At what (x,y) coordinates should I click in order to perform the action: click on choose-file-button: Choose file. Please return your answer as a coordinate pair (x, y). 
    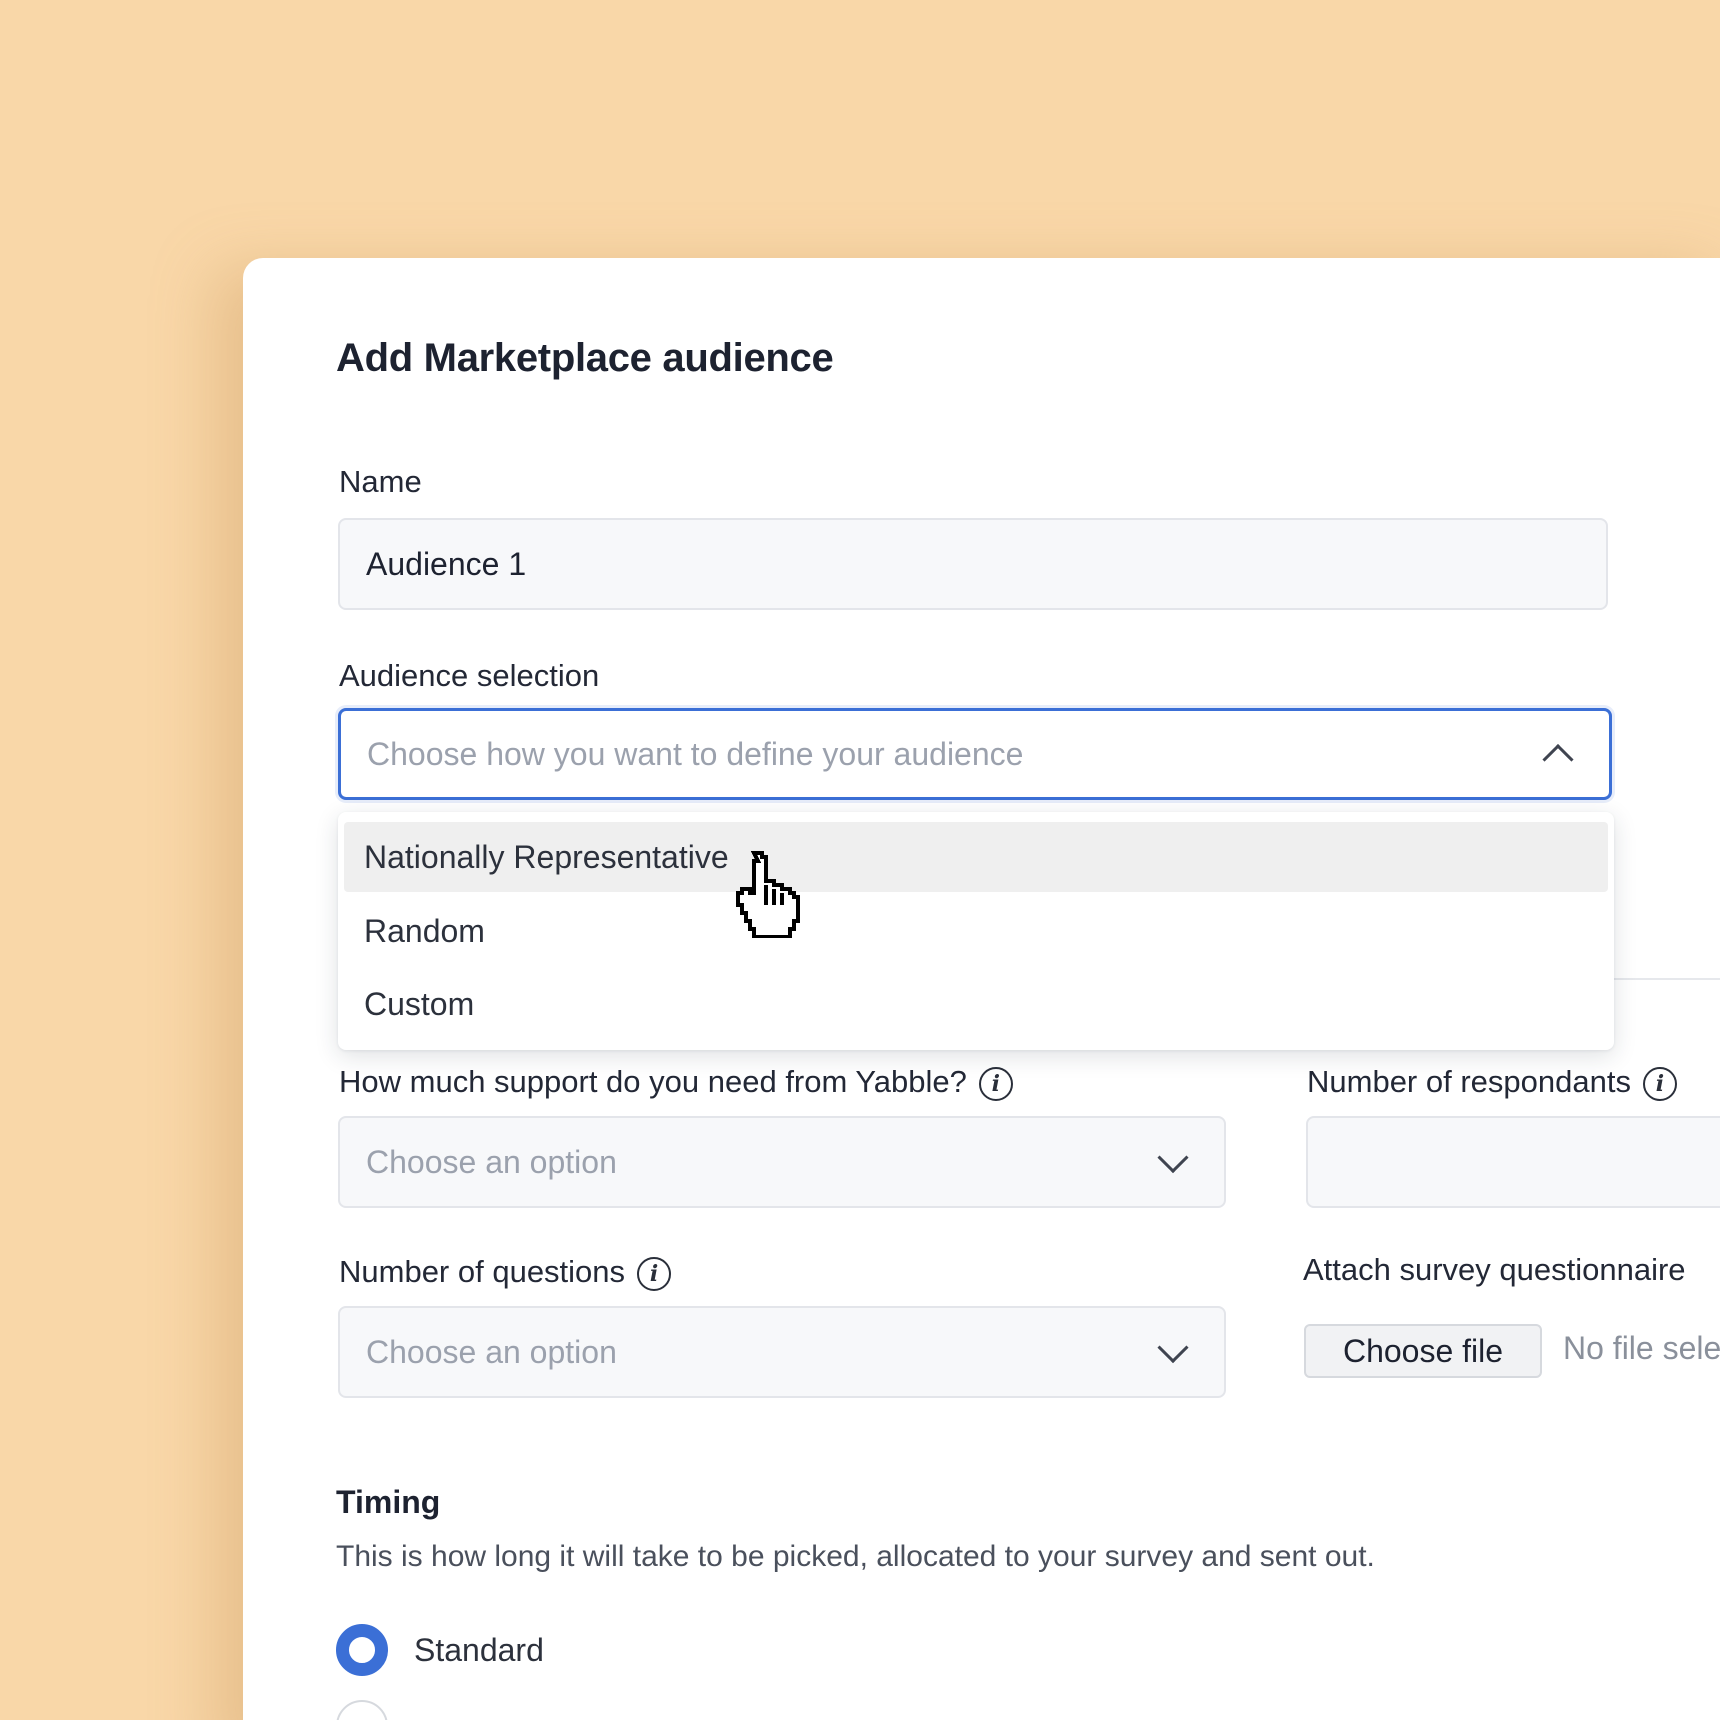
    Looking at the image, I should click on (1423, 1351).